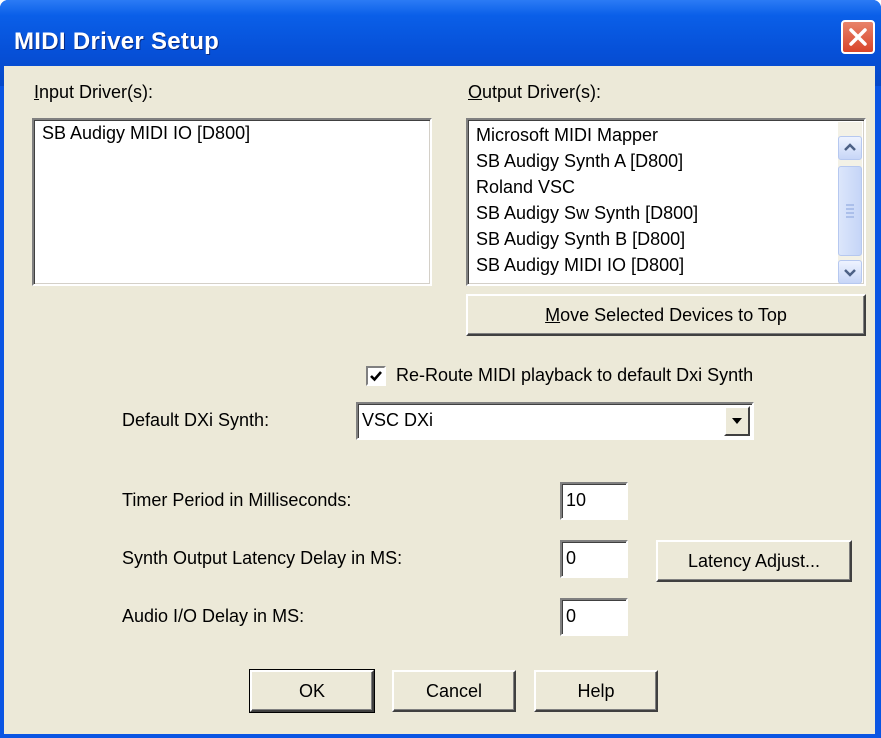 This screenshot has width=881, height=738. Describe the element at coordinates (454, 691) in the screenshot. I see `cancel-button: Cancel` at that location.